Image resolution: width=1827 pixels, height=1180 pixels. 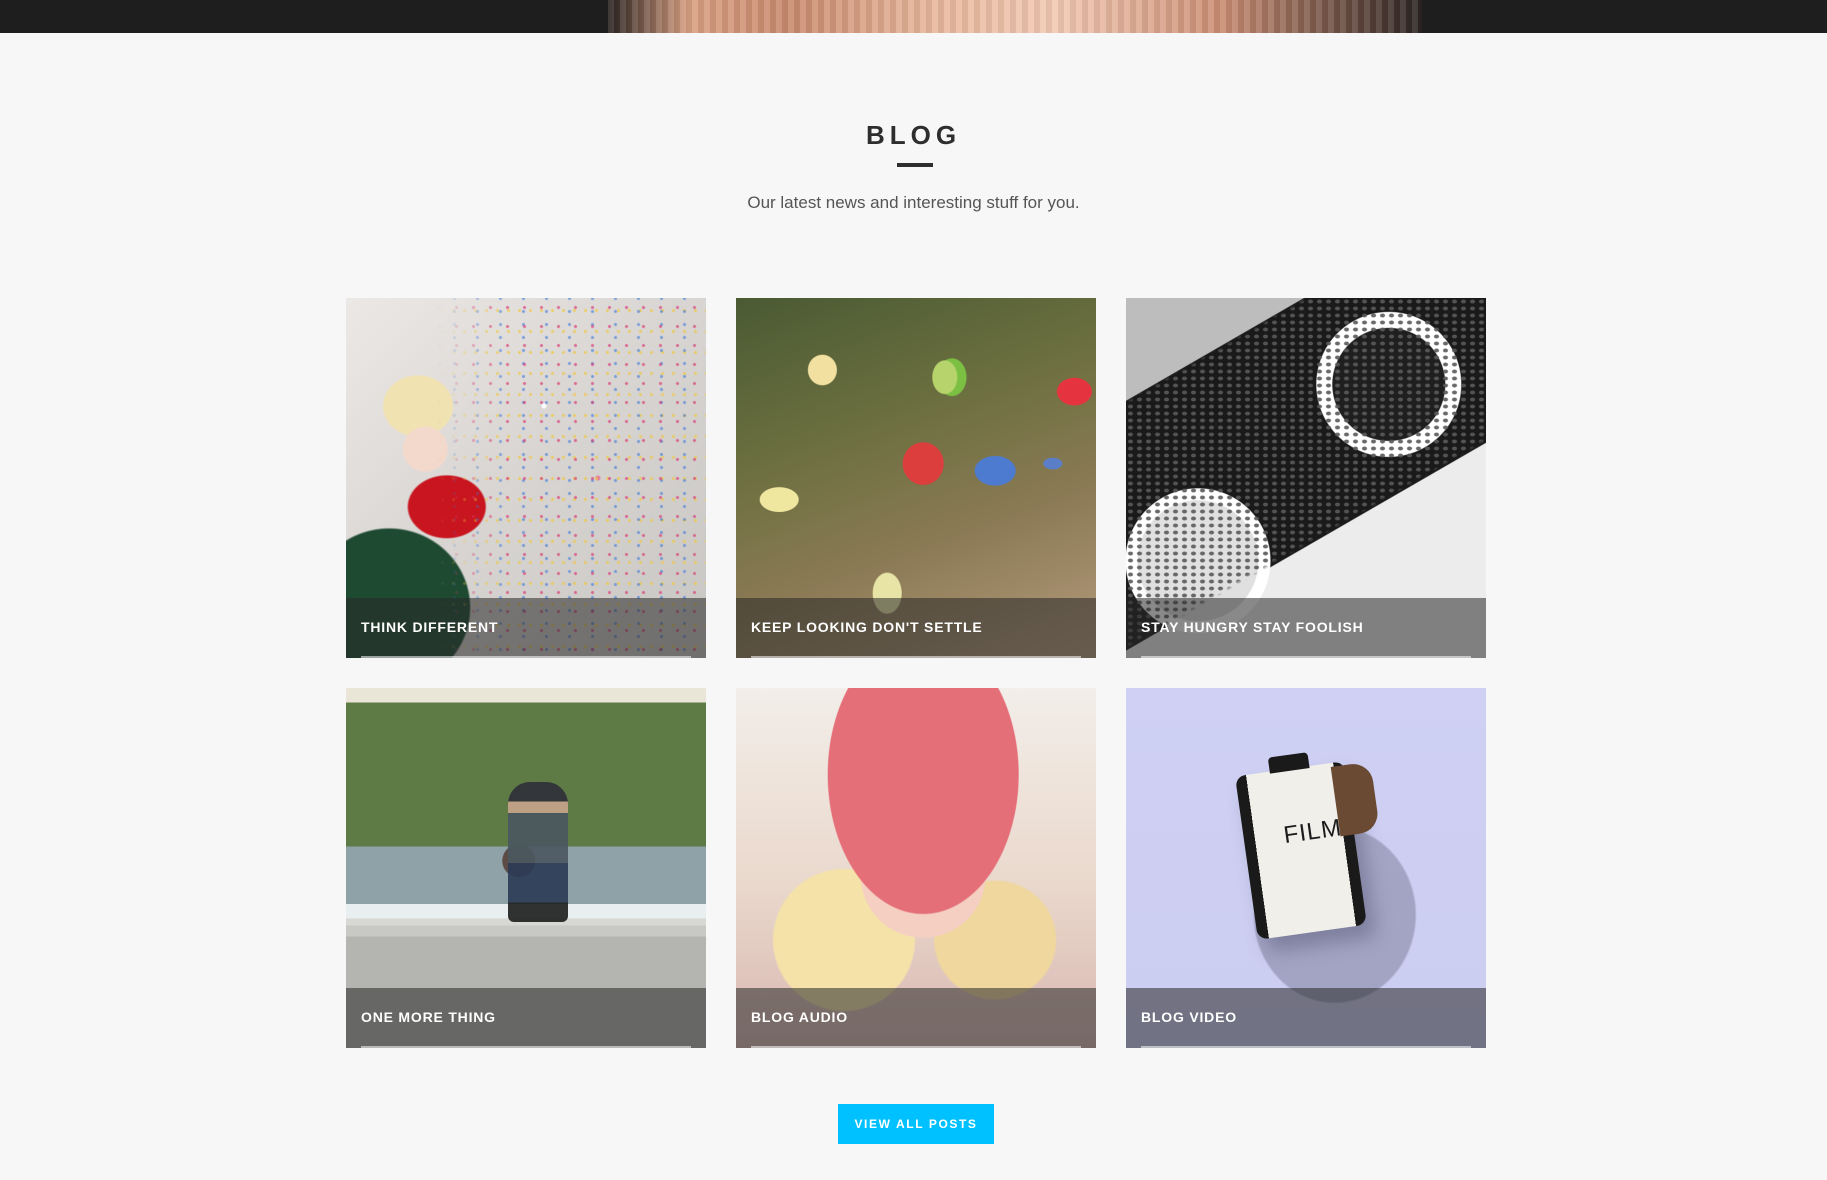 I want to click on blog-card-blog-video: FILM BLOG VIDEO, so click(x=1306, y=868).